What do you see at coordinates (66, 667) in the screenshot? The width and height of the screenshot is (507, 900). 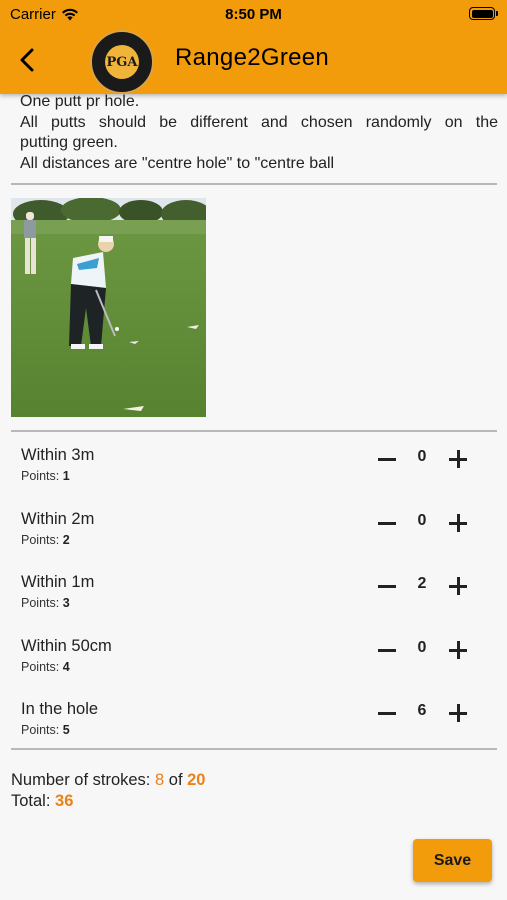 I see `points-value: 4` at bounding box center [66, 667].